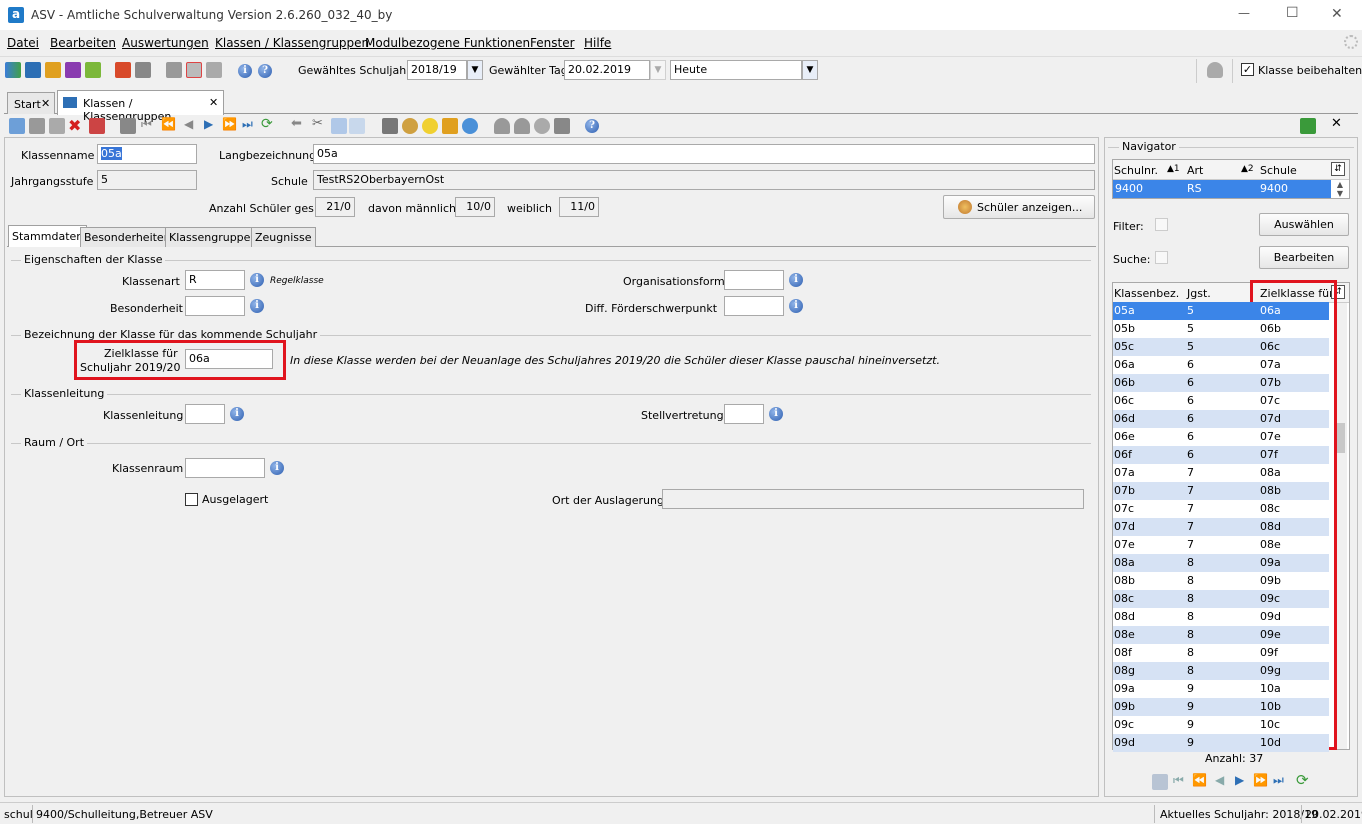 Image resolution: width=1362 pixels, height=824 pixels. Describe the element at coordinates (562, 126) in the screenshot. I see `note-icon` at that location.